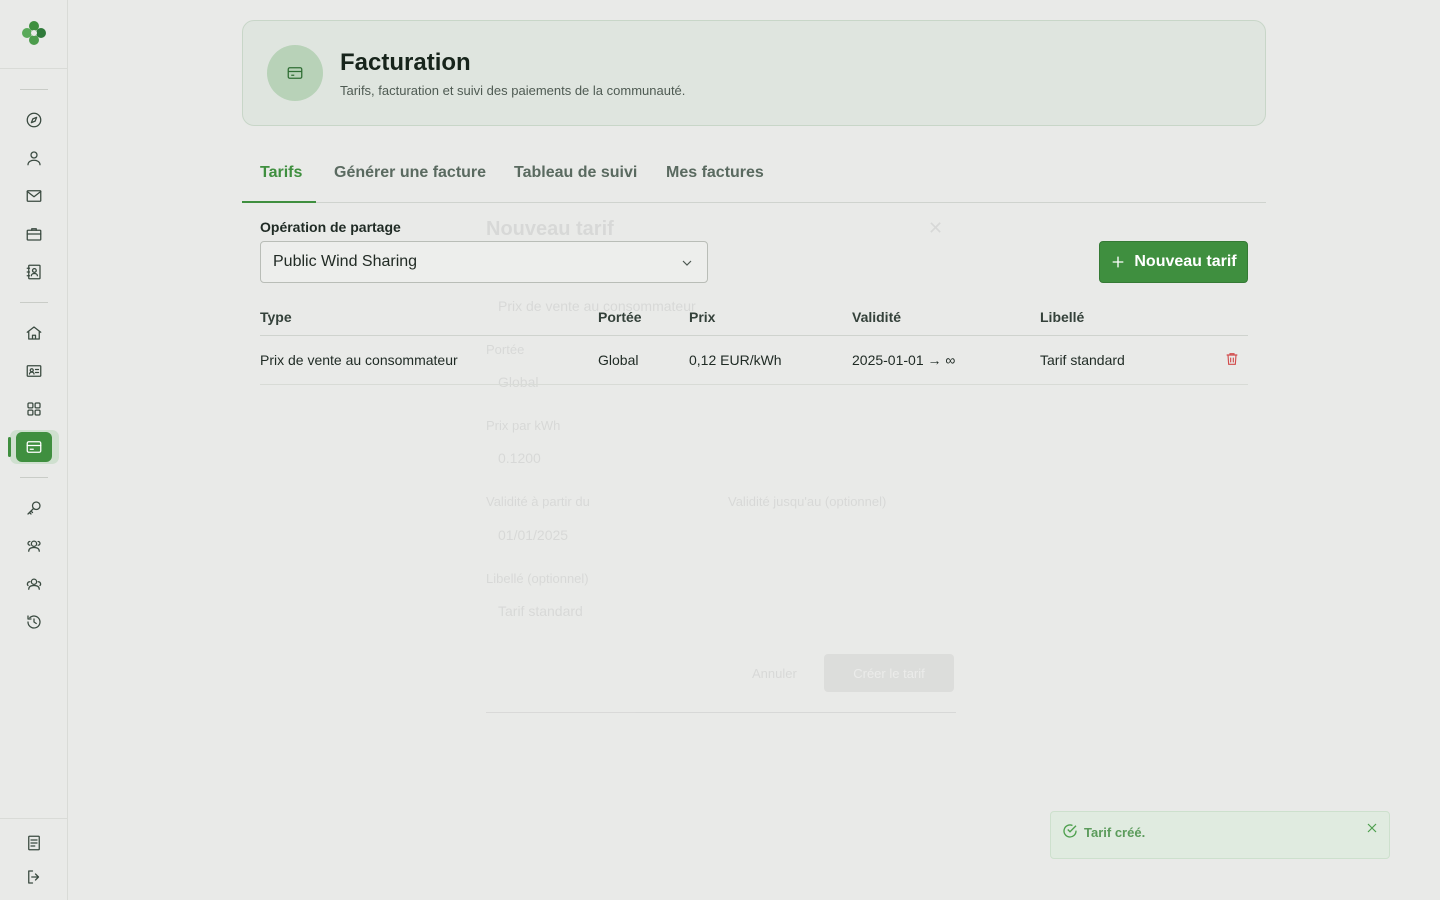  What do you see at coordinates (702, 317) in the screenshot?
I see `column-header-price: Prix` at bounding box center [702, 317].